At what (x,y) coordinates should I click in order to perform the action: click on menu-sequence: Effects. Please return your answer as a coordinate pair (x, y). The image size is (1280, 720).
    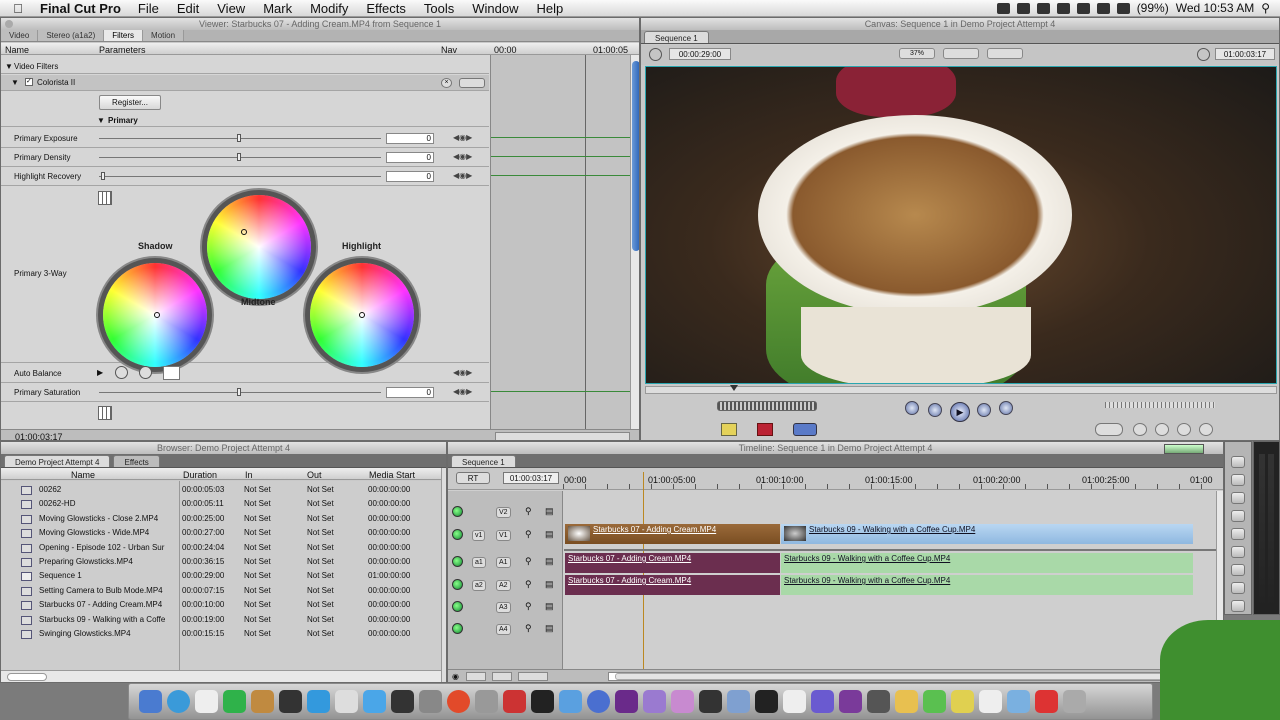
    Looking at the image, I should click on (386, 8).